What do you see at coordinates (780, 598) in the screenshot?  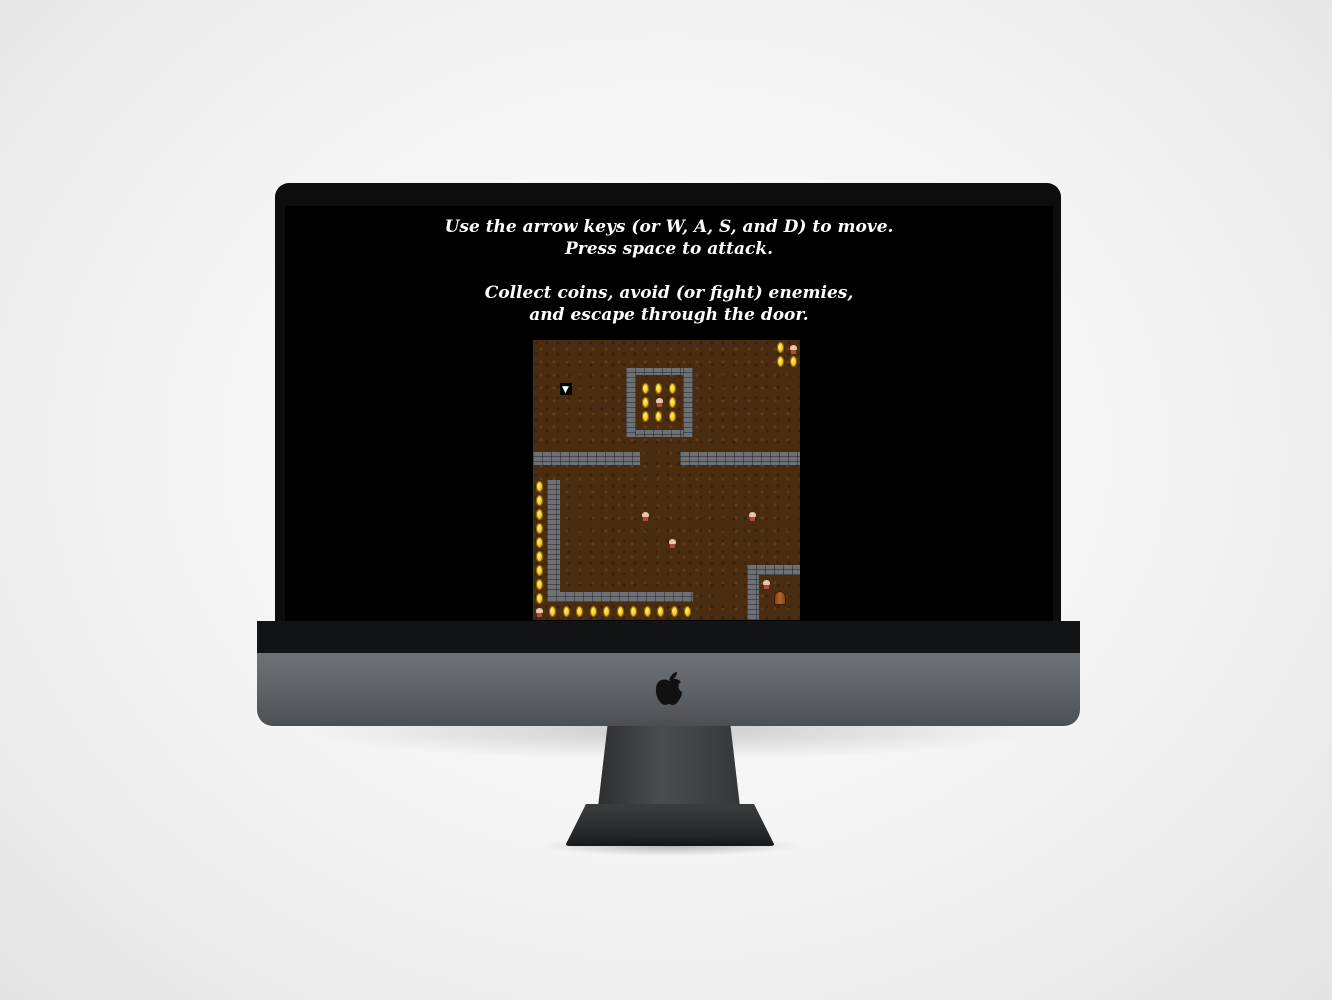 I see `exit-door` at bounding box center [780, 598].